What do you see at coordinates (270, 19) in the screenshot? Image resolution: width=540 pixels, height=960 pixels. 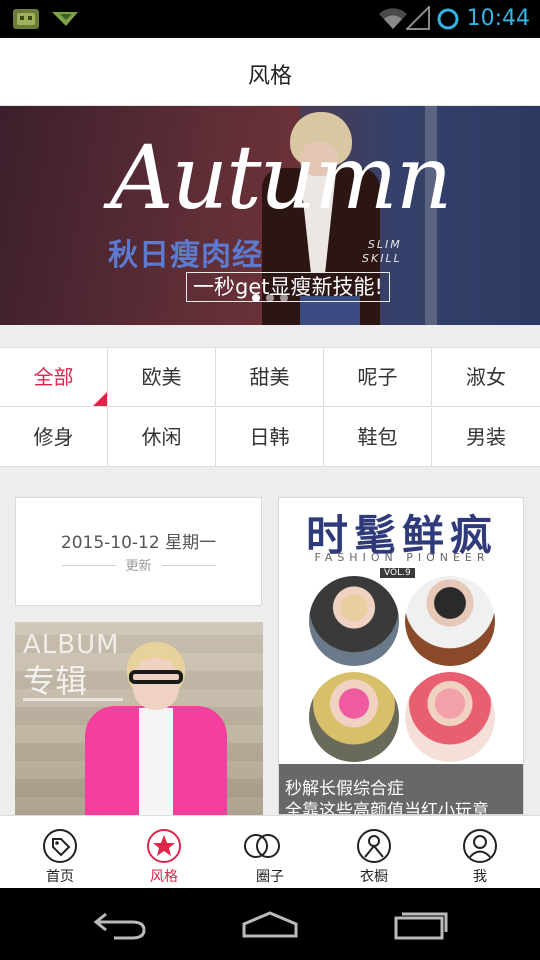 I see `status-bar: 10:44` at bounding box center [270, 19].